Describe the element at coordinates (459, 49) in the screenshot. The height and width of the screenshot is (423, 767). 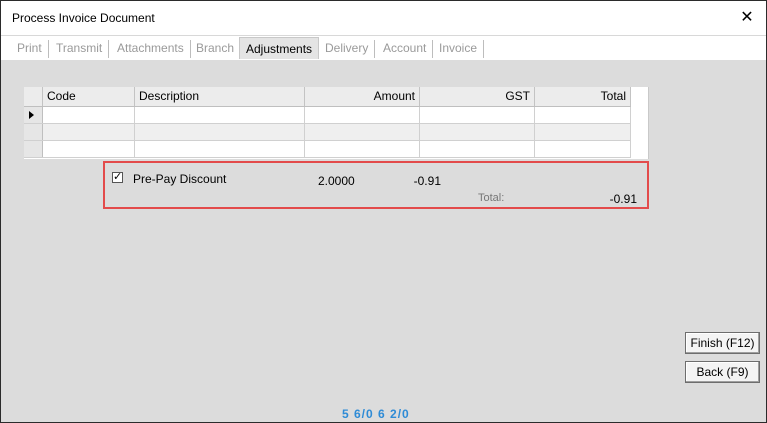
I see `tab-invoice: Invoice` at that location.